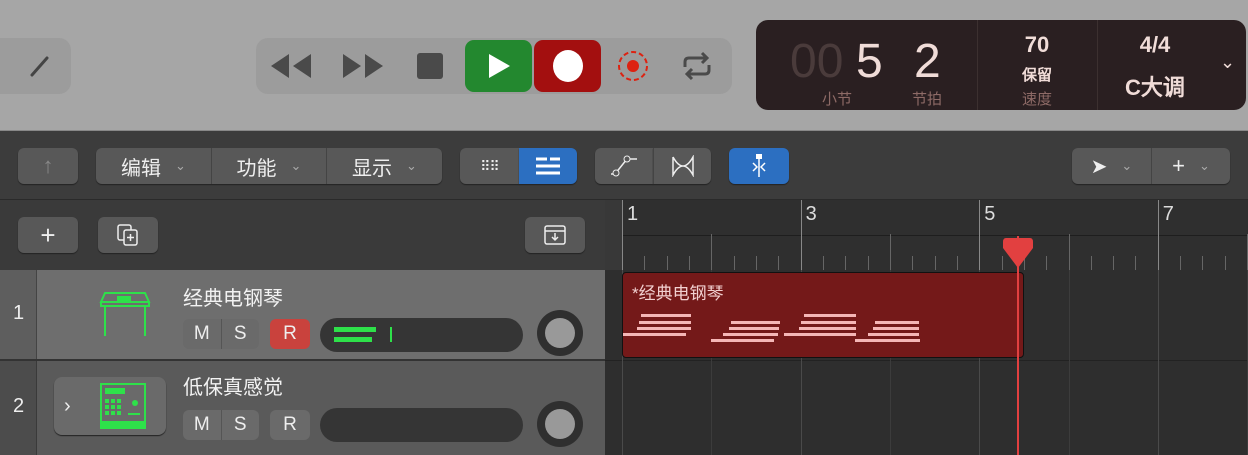 This screenshot has width=1248, height=455. What do you see at coordinates (125, 314) in the screenshot?
I see `electric-piano-icon` at bounding box center [125, 314].